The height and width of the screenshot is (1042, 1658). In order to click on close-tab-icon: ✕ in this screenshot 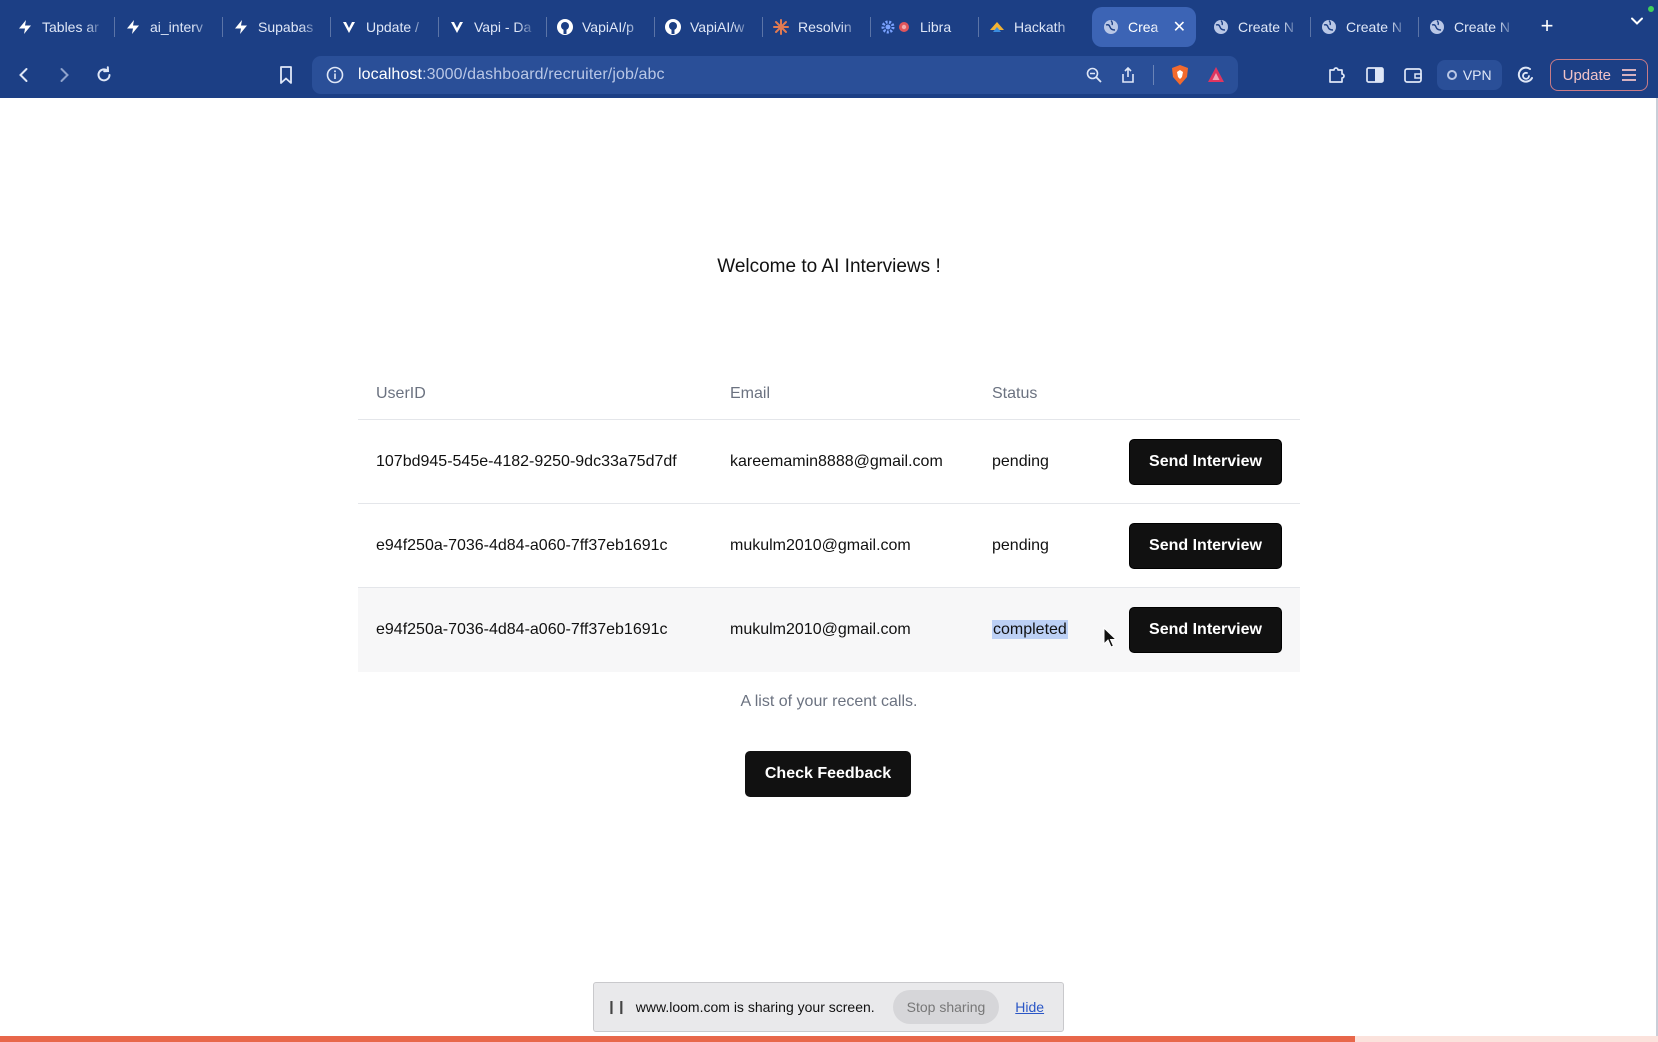, I will do `click(1179, 27)`.